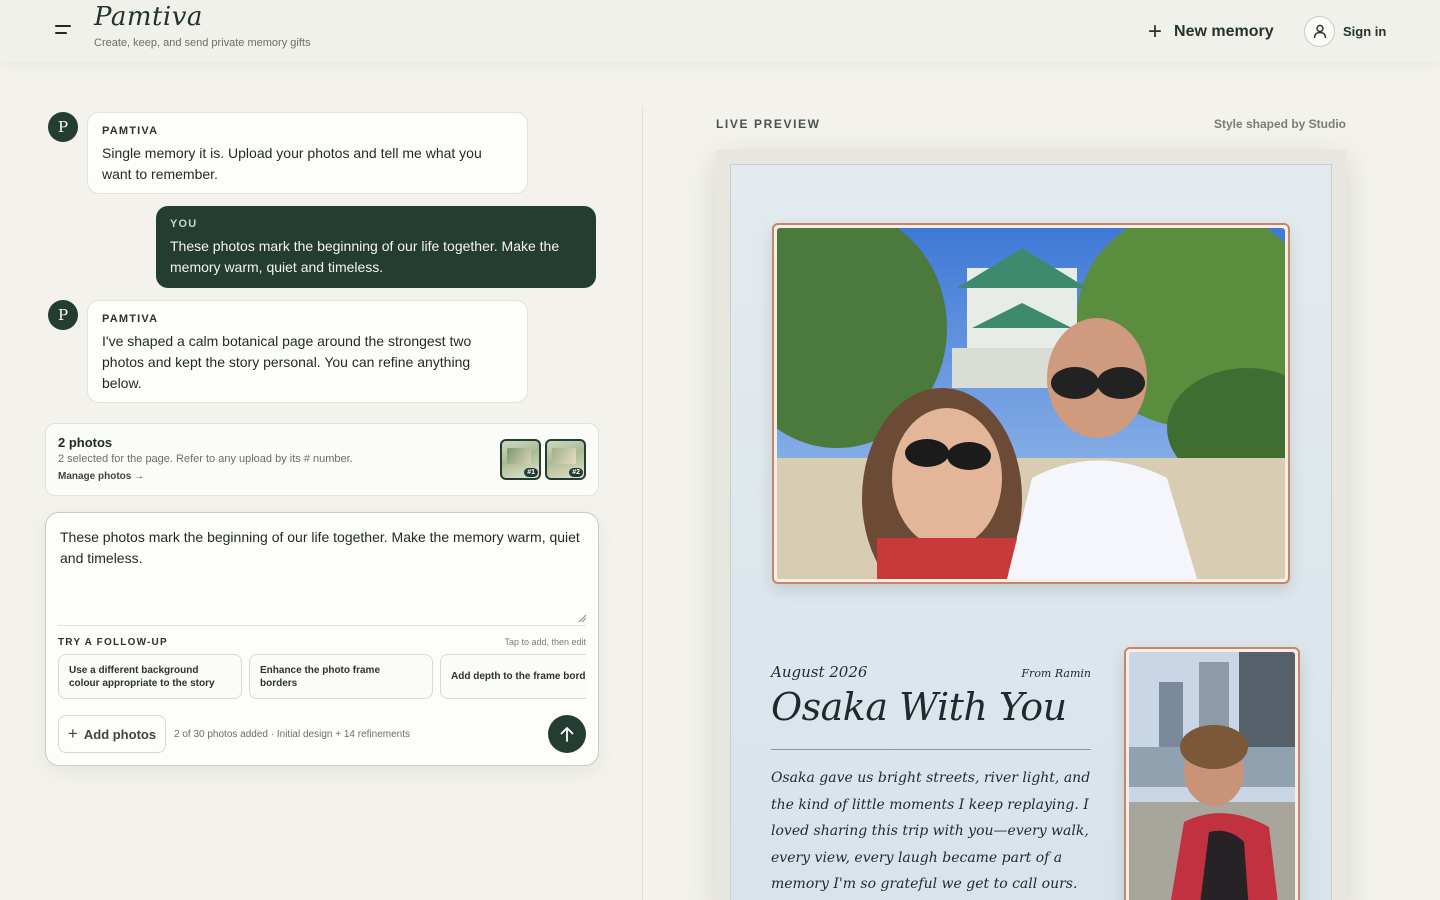  Describe the element at coordinates (1365, 31) in the screenshot. I see `sign-in-label: Sign in` at that location.